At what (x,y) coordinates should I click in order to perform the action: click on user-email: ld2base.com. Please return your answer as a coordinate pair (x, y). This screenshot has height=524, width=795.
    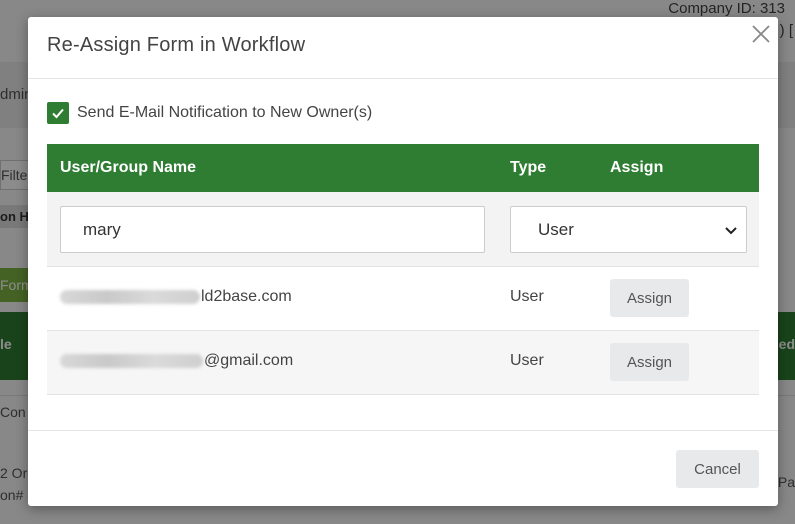
    Looking at the image, I should click on (176, 297).